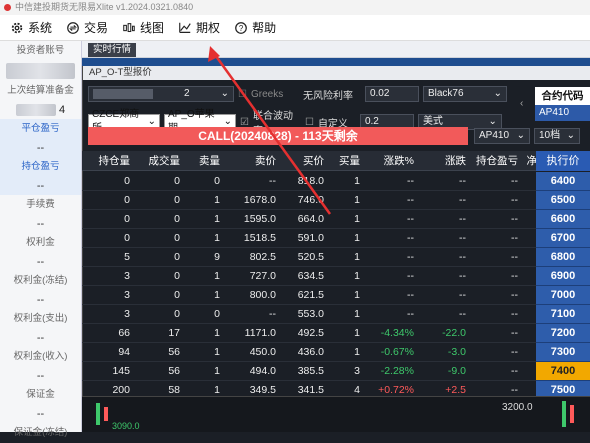 The width and height of the screenshot is (590, 443). I want to click on cell-ask-qty: 0, so click(217, 181).